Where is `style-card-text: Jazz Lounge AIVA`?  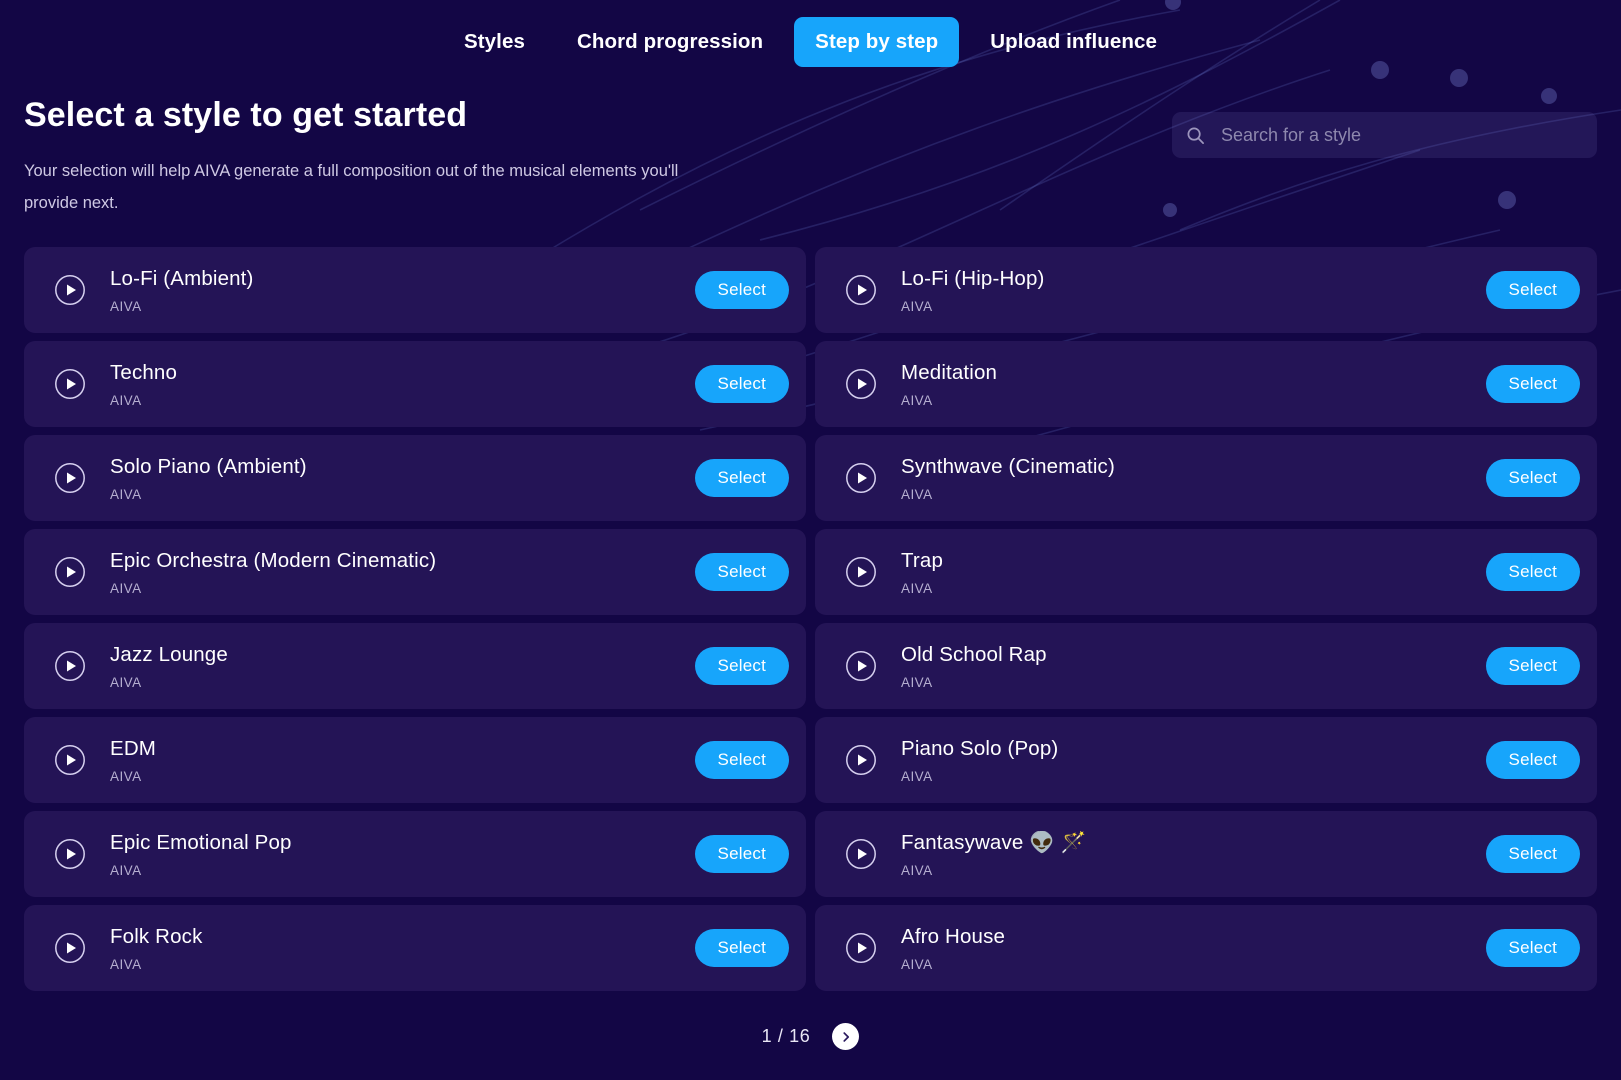
style-card-text: Jazz Lounge AIVA is located at coordinates (402, 666).